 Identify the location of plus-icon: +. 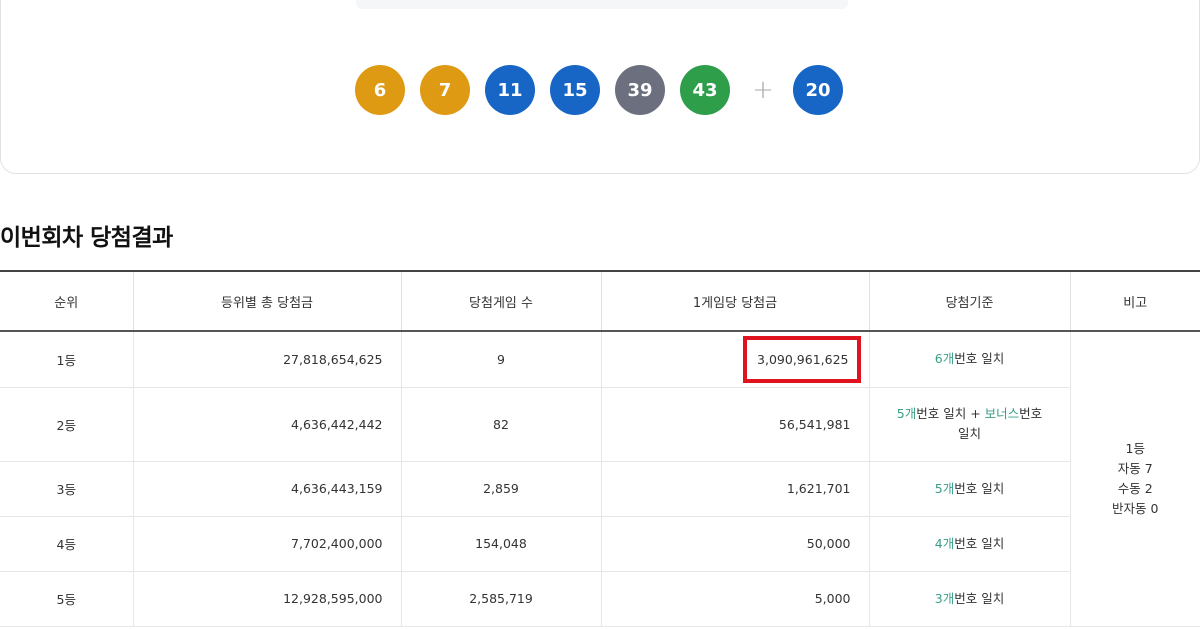
(763, 90).